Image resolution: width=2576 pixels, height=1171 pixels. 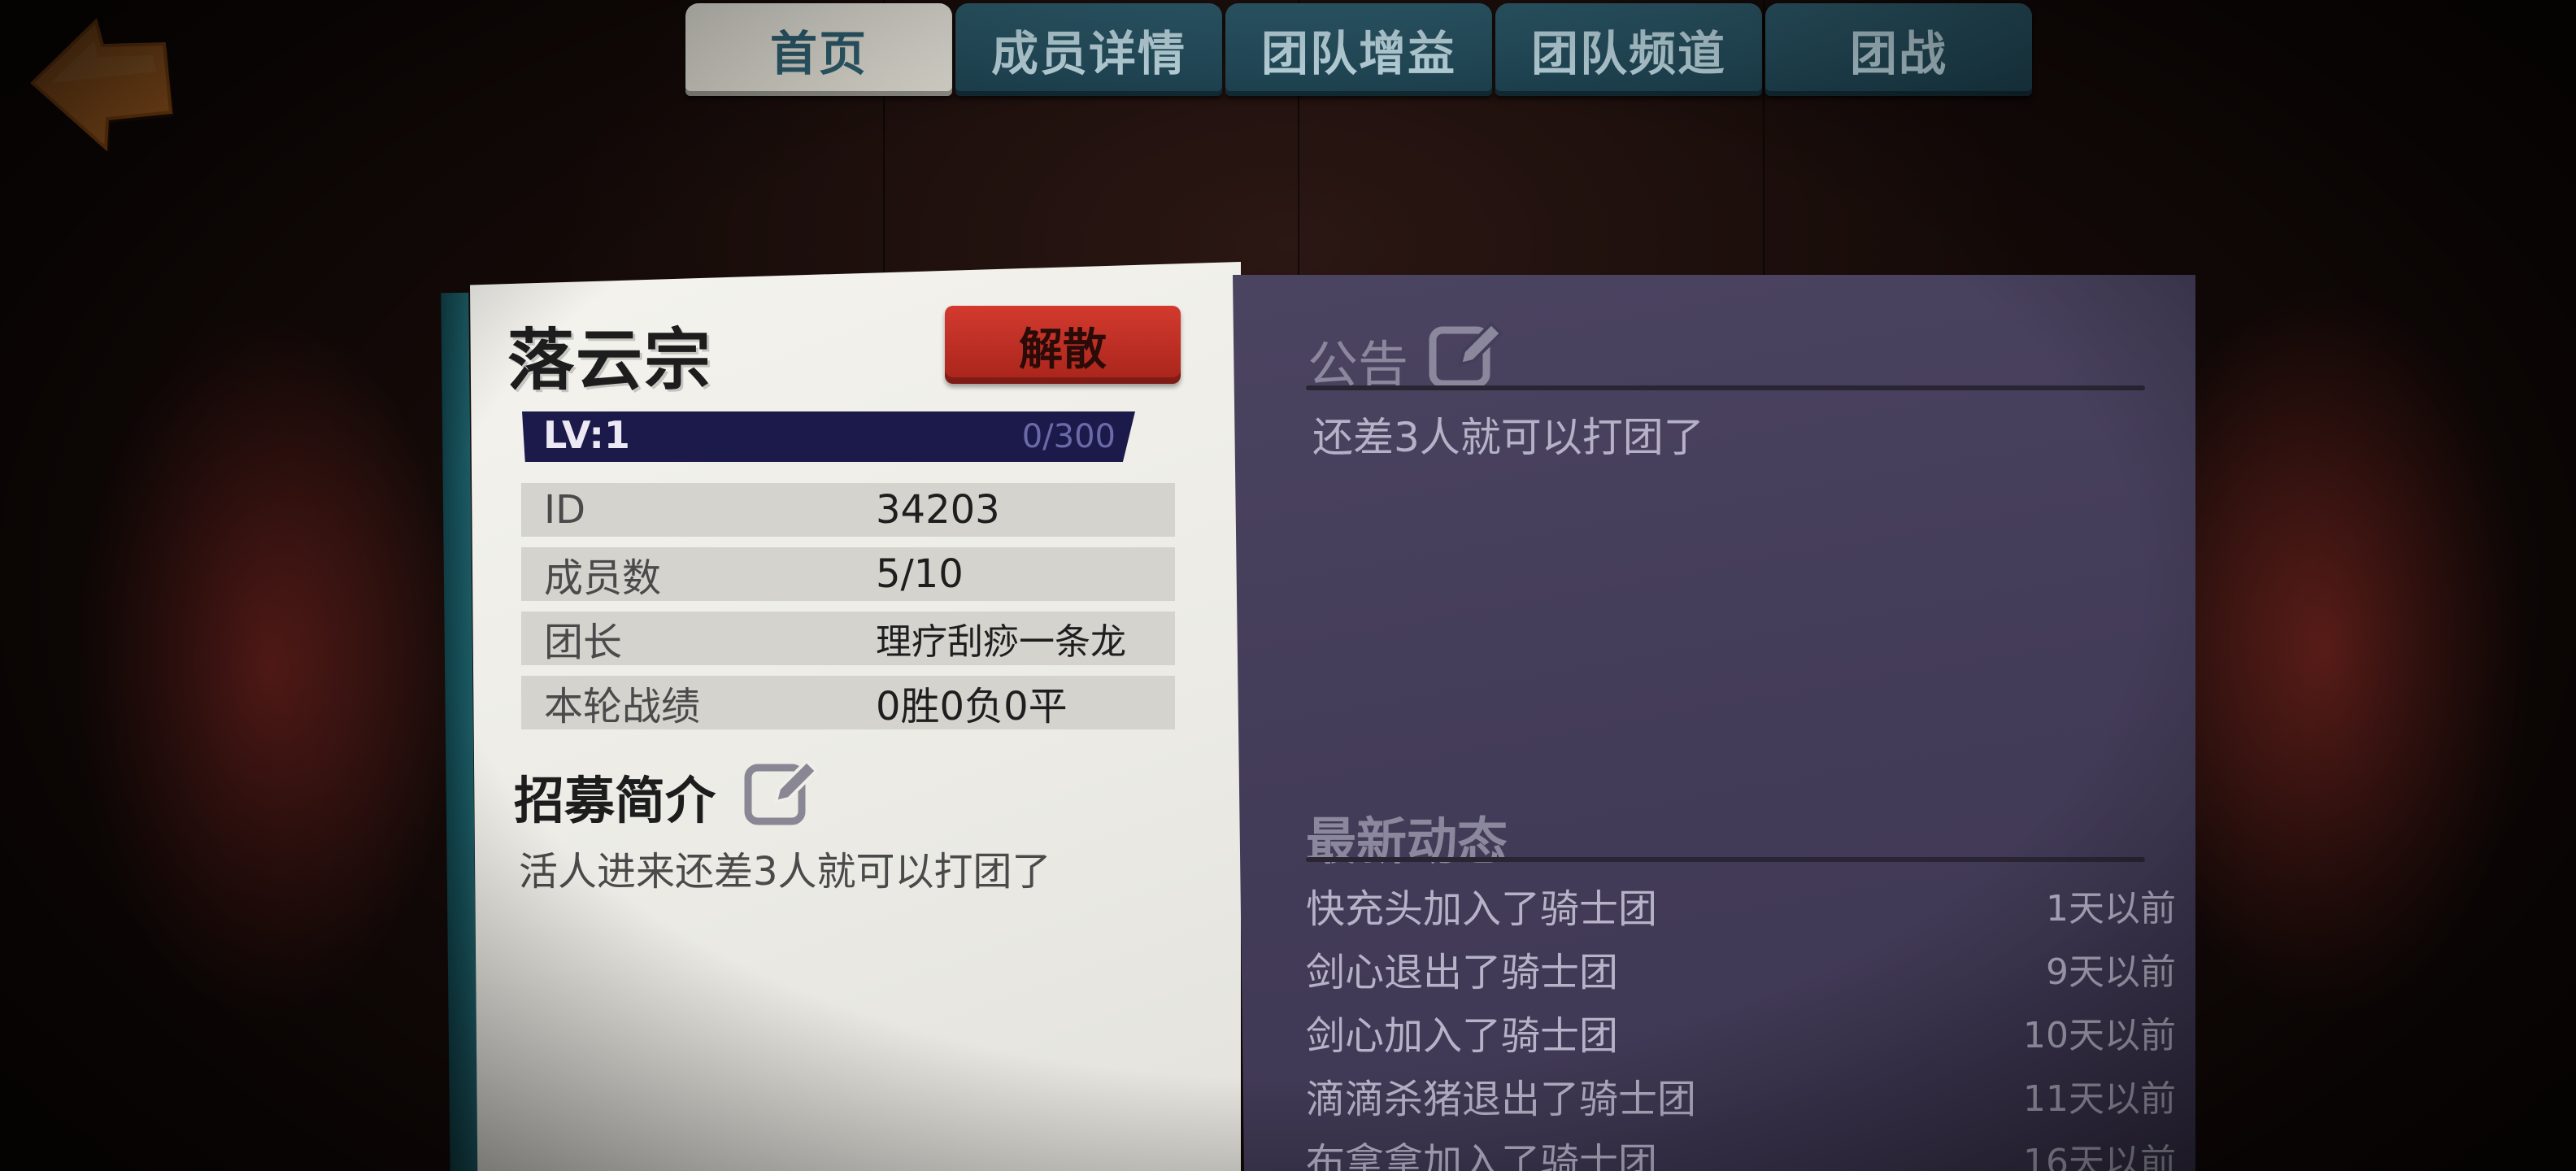 I want to click on list-item: 剑心加入了骑士团 10天以前, so click(x=1741, y=1032).